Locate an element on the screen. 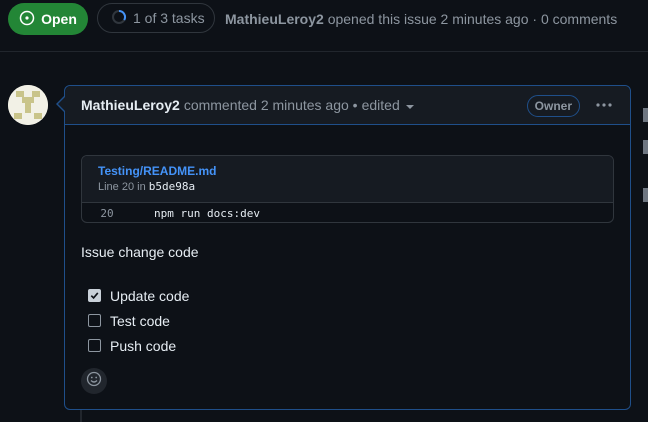 Image resolution: width=648 pixels, height=422 pixels. code-line-number: 20 is located at coordinates (107, 213).